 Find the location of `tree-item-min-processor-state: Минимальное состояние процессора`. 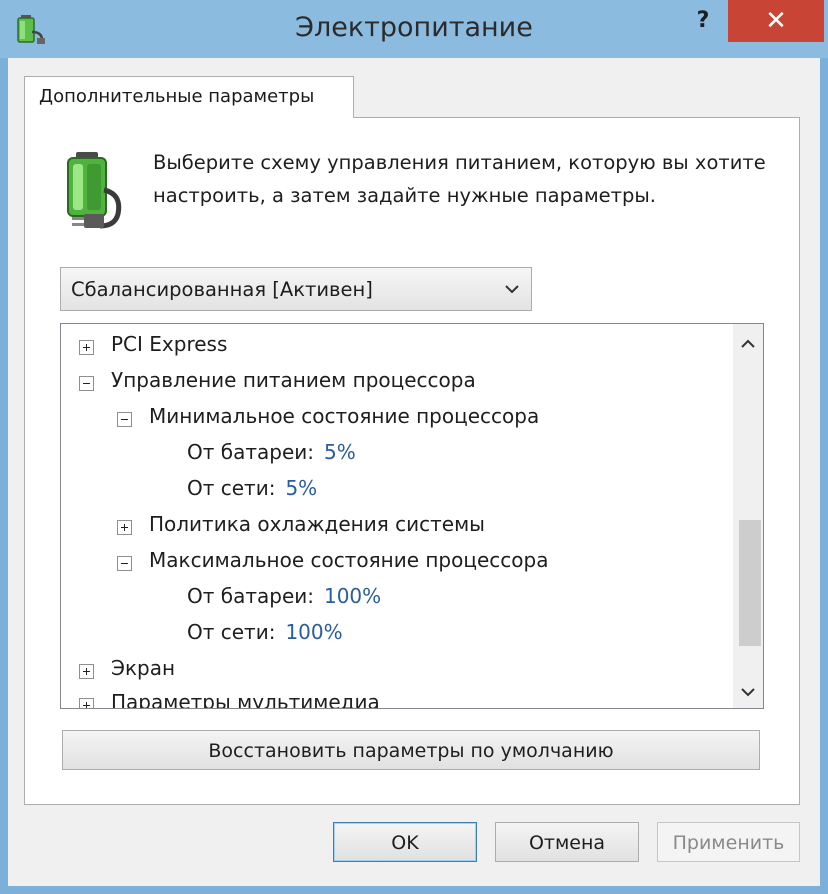

tree-item-min-processor-state: Минимальное состояние процессора is located at coordinates (327, 419).